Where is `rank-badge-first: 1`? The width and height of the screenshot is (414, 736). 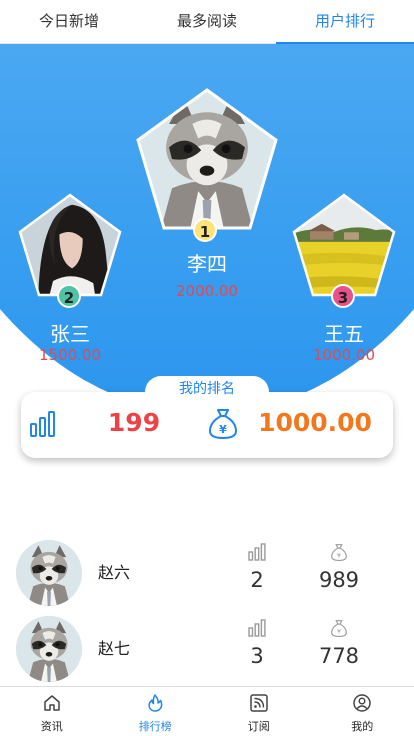 rank-badge-first: 1 is located at coordinates (205, 230).